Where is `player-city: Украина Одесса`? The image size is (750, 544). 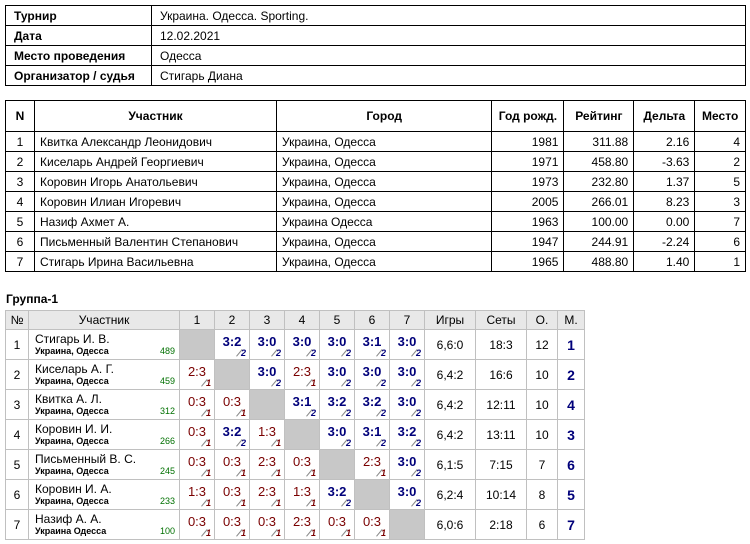 player-city: Украина Одесса is located at coordinates (71, 531).